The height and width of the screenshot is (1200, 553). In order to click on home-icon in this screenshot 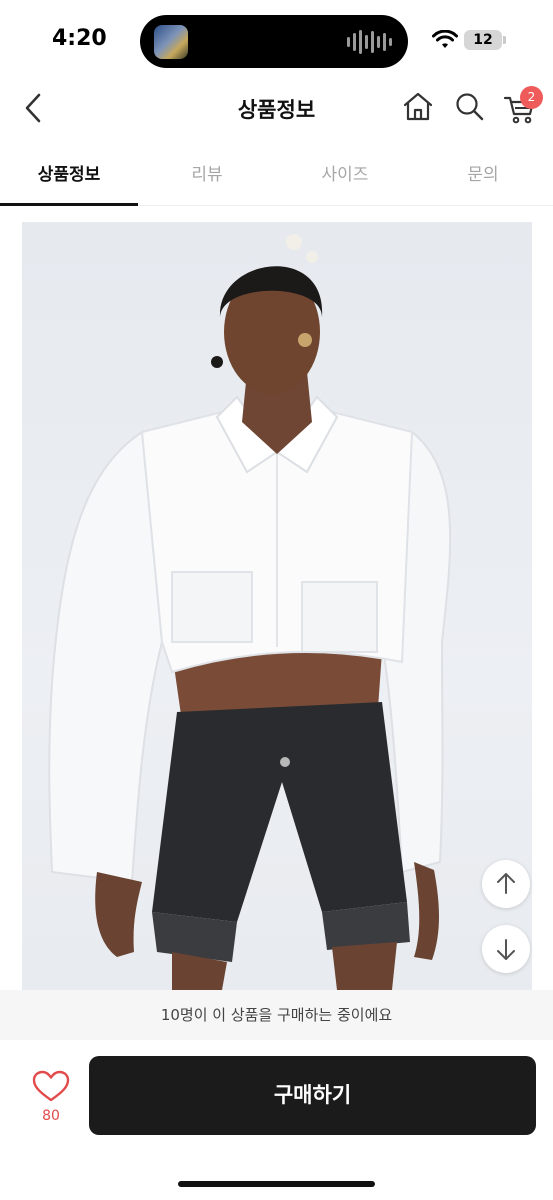, I will do `click(418, 107)`.